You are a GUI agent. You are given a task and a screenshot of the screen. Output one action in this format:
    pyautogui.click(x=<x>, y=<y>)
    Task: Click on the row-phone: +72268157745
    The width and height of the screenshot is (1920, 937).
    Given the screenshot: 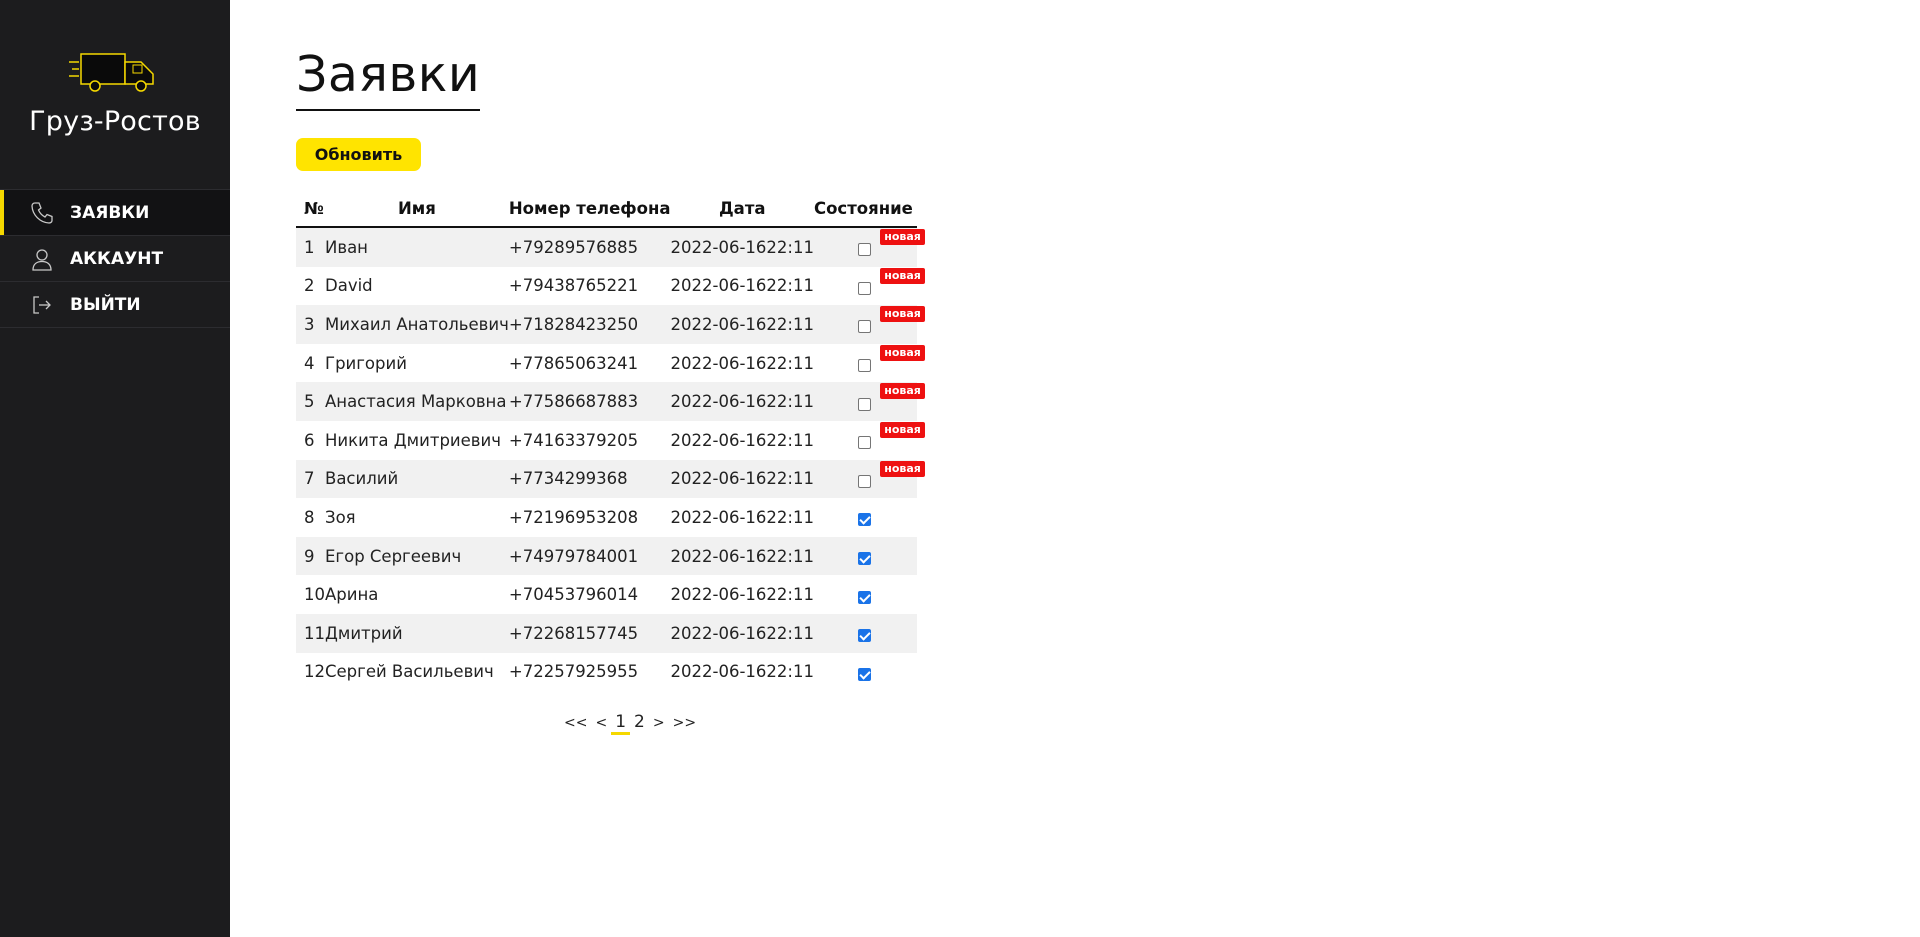 What is the action you would take?
    pyautogui.click(x=589, y=633)
    